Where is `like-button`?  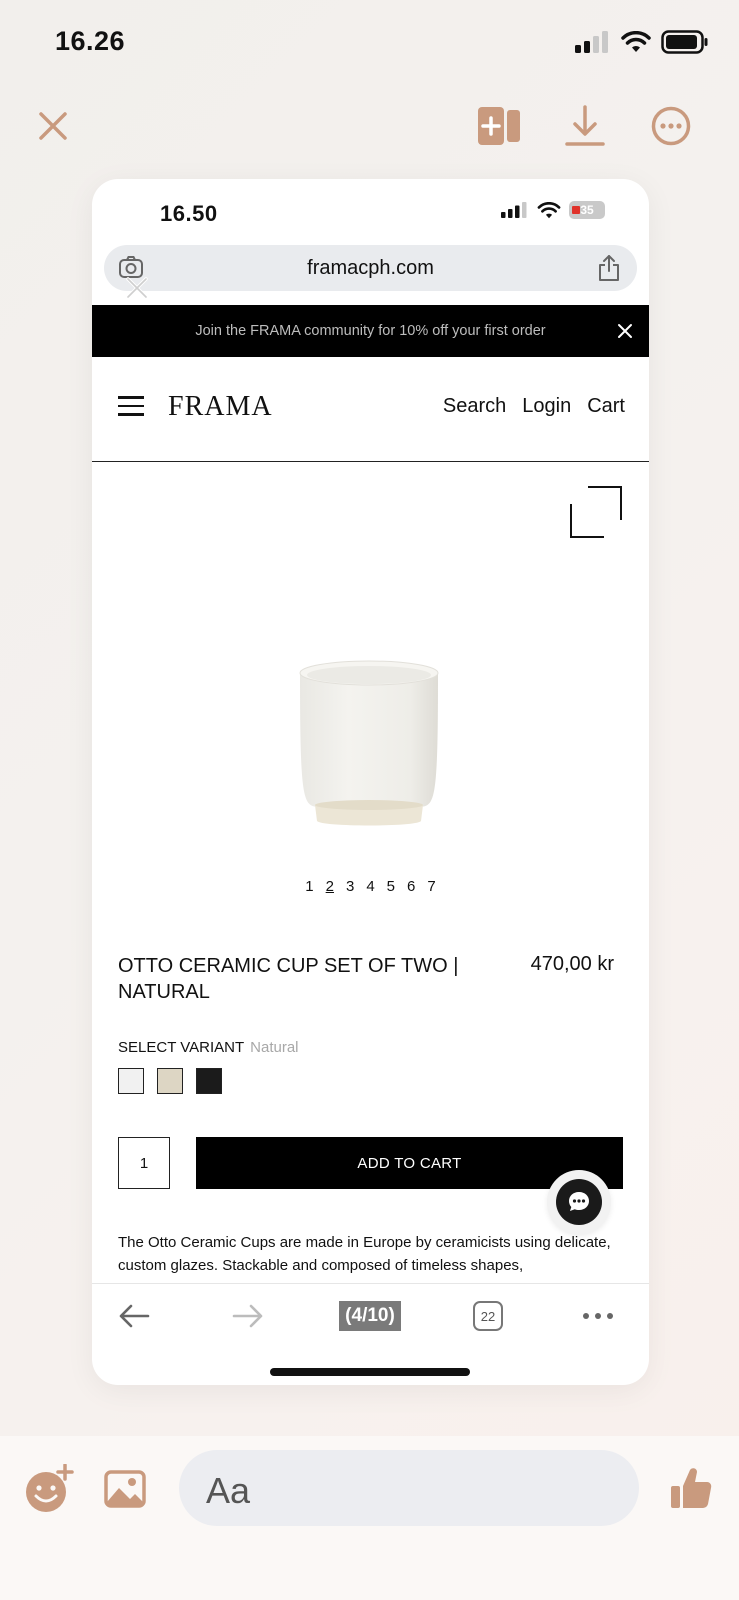 like-button is located at coordinates (691, 1490).